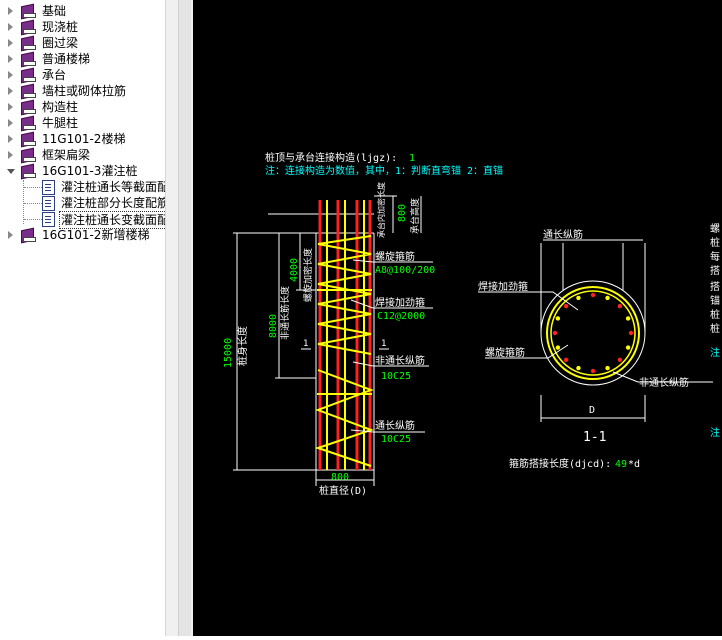 The width and height of the screenshot is (722, 640). I want to click on dim-15000: 15000, so click(228, 353).